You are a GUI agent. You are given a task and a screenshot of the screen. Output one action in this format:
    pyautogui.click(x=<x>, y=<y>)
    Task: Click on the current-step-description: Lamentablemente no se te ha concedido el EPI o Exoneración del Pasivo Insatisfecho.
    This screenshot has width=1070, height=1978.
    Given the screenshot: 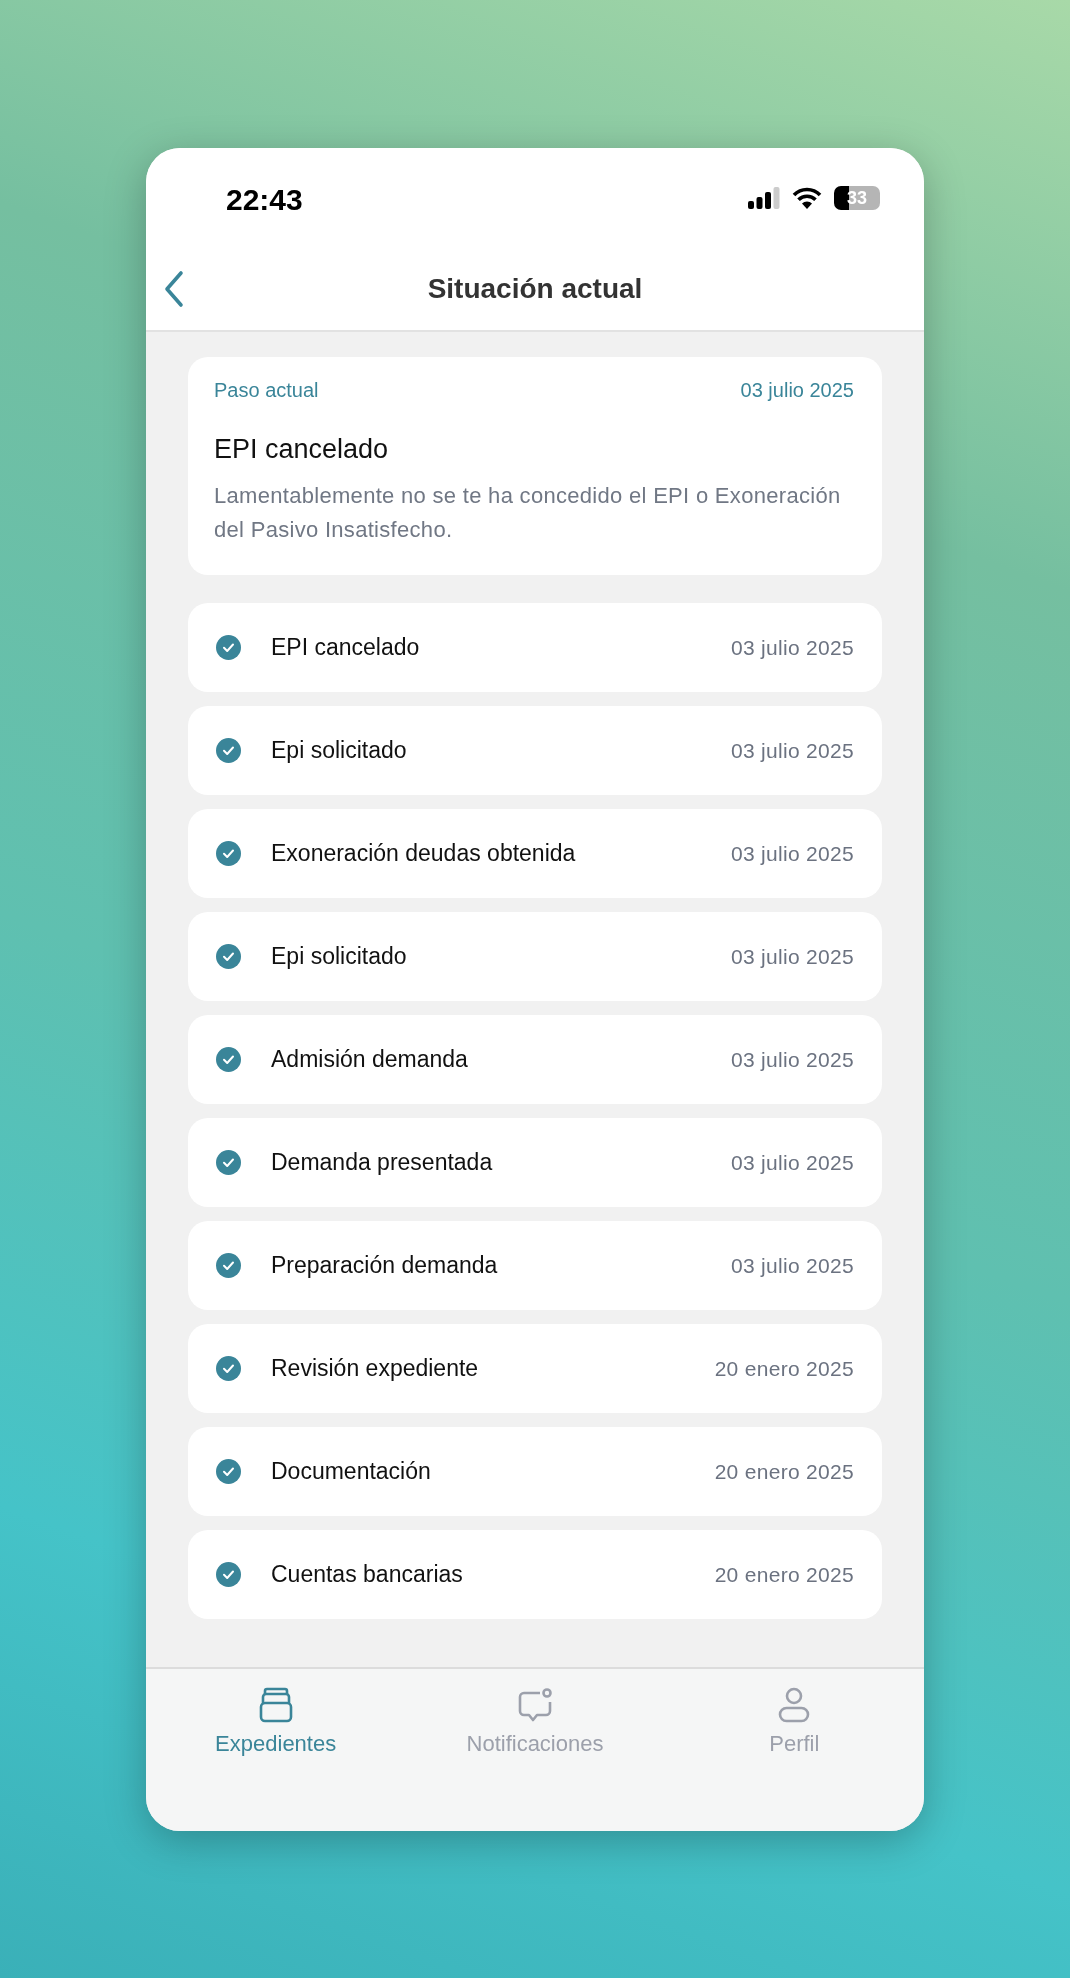 What is the action you would take?
    pyautogui.click(x=528, y=513)
    